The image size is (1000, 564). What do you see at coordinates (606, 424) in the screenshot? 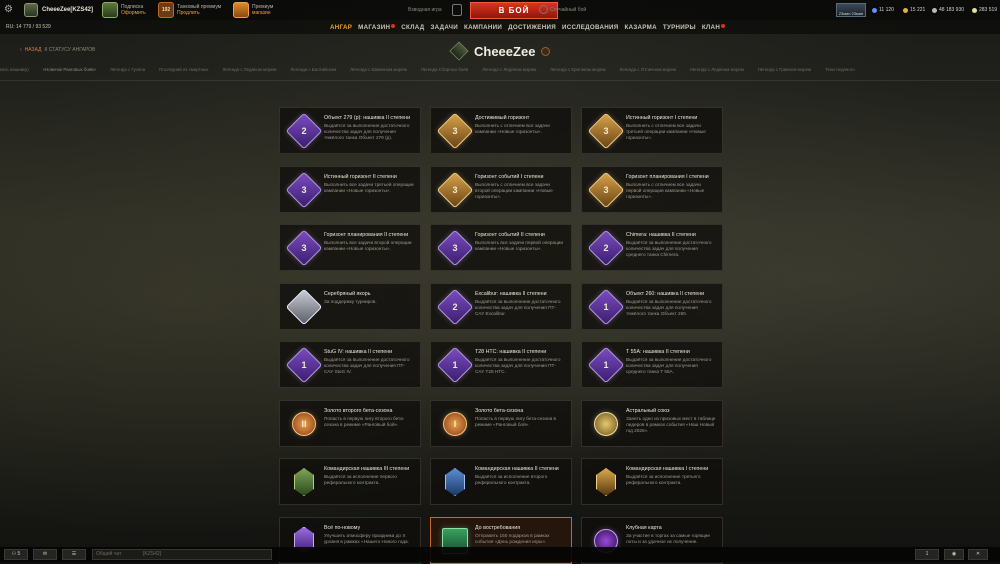
I see `astral-seal-icon` at bounding box center [606, 424].